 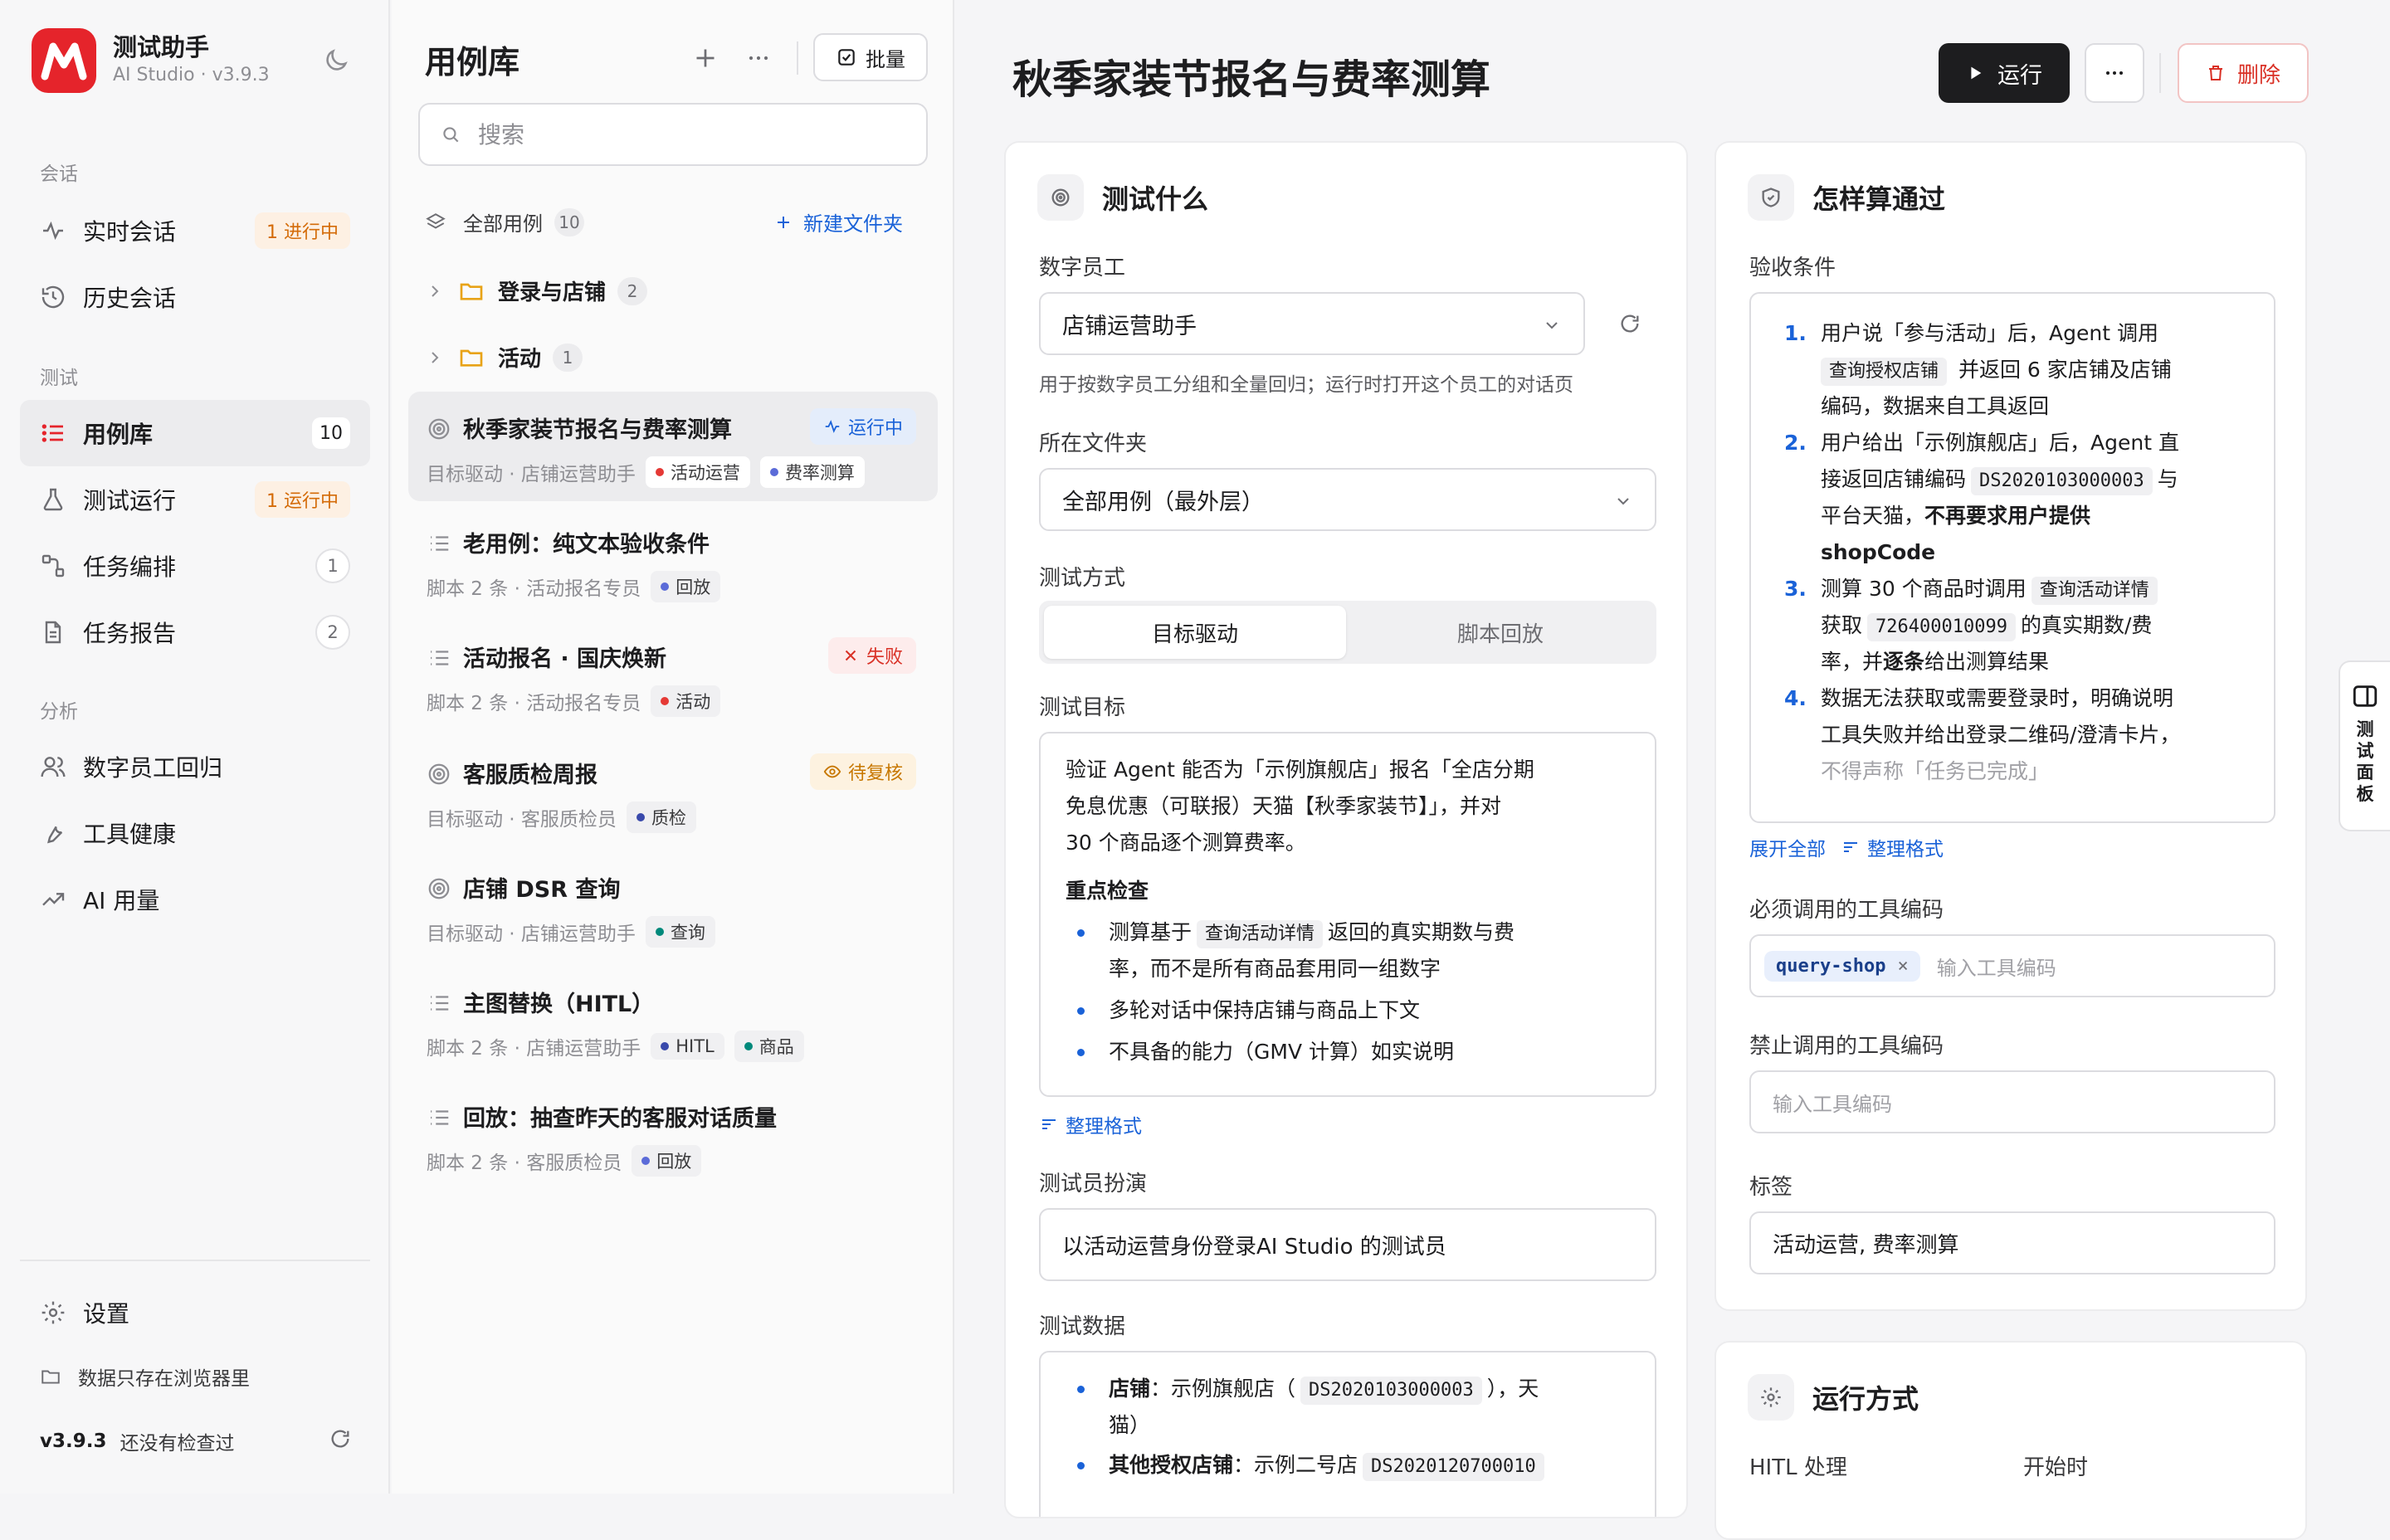 I want to click on tag: 质检, so click(x=661, y=817).